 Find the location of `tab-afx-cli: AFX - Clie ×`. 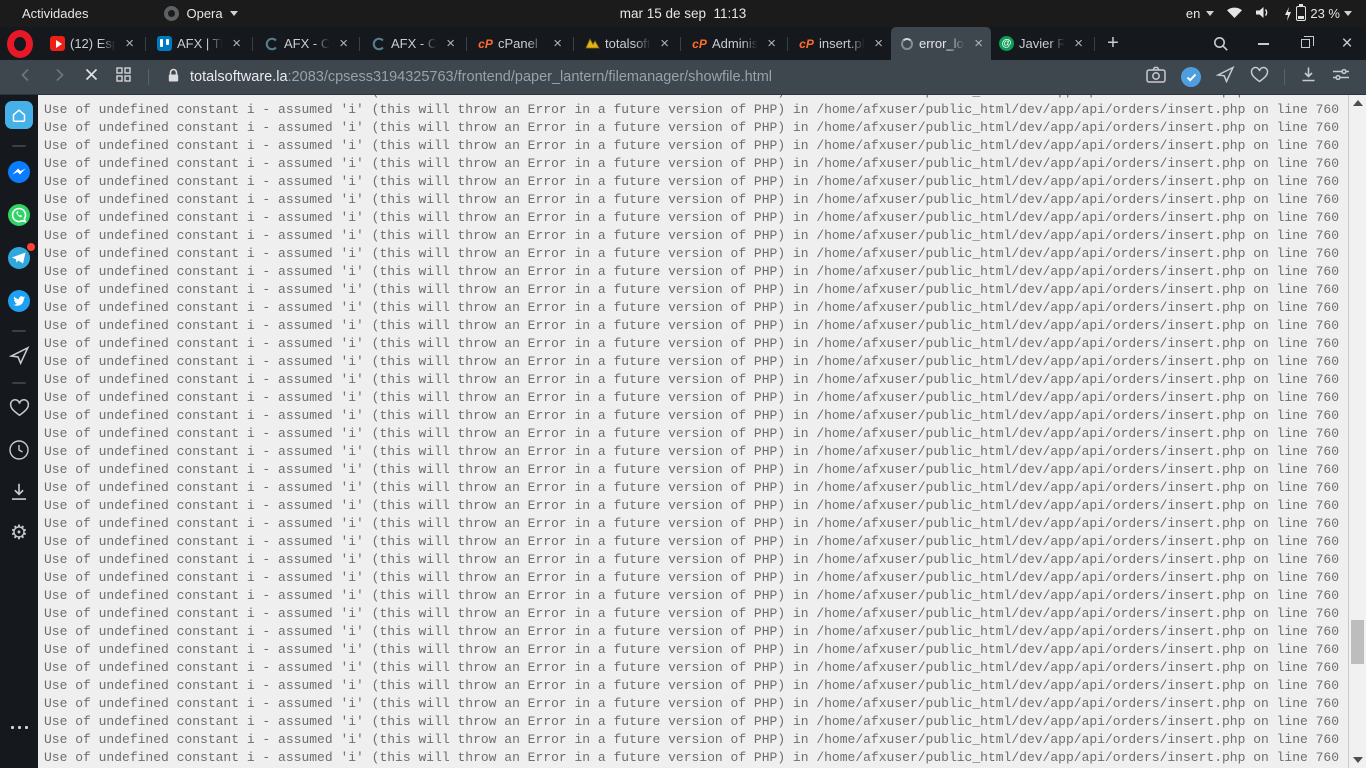

tab-afx-cli: AFX - Clie × is located at coordinates (306, 43).